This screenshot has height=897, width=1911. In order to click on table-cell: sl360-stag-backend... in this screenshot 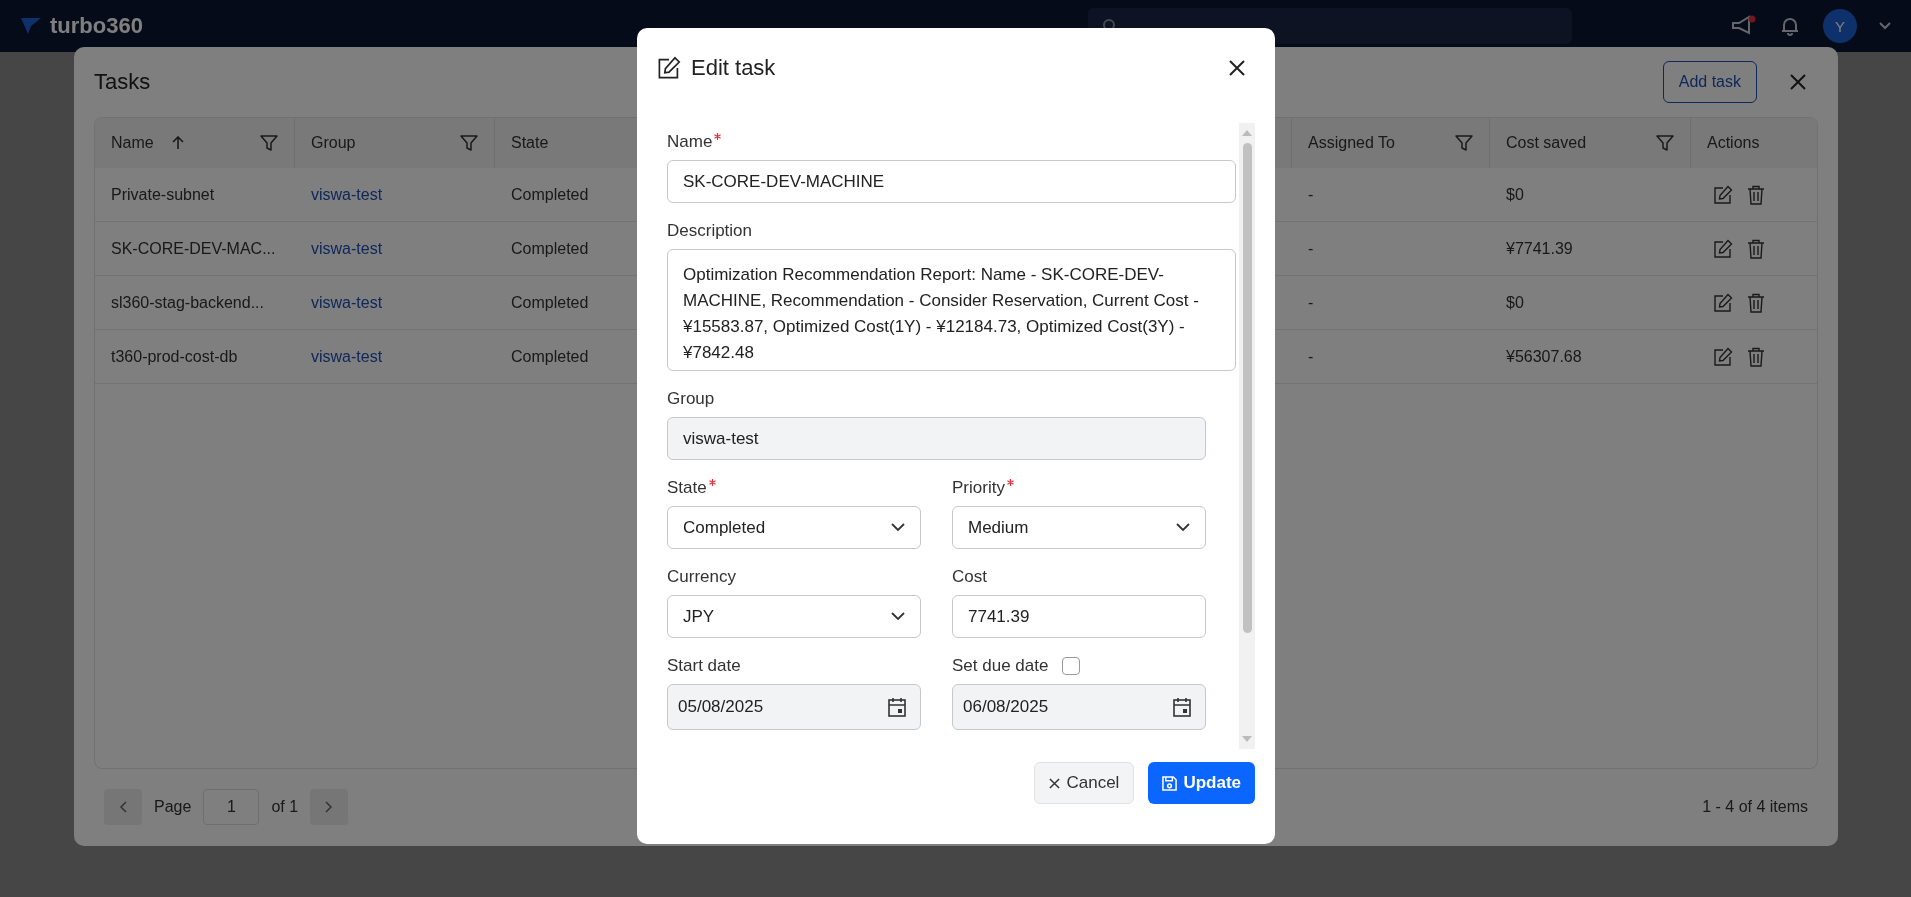, I will do `click(187, 302)`.